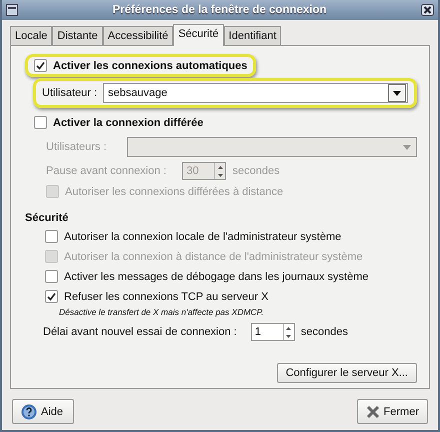 The width and height of the screenshot is (440, 432). Describe the element at coordinates (77, 35) in the screenshot. I see `tab: Distante` at that location.